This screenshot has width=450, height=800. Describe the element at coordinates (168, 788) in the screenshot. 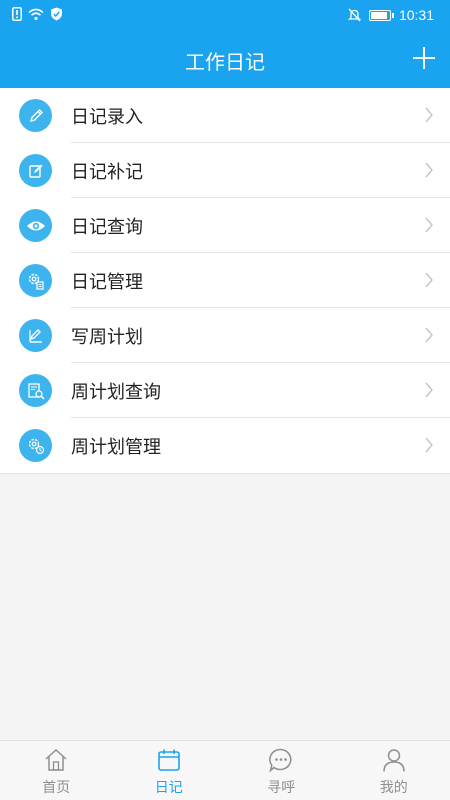

I see `tab-label: 日记` at that location.